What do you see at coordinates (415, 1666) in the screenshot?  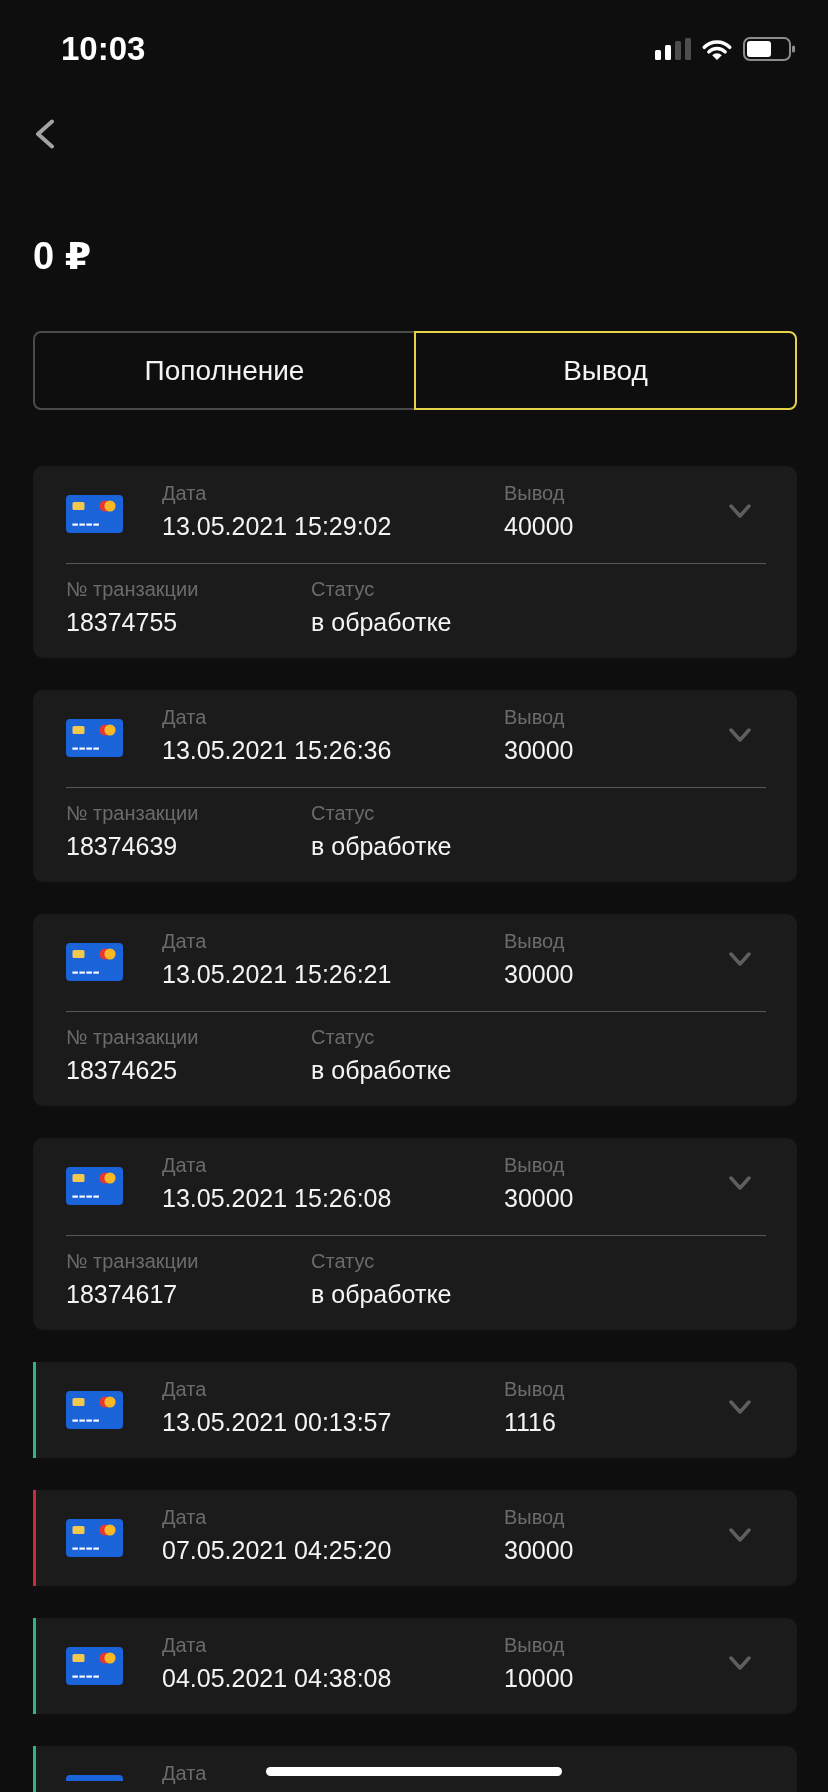 I see `transaction-card: Дата 04.05.2021 04:38:08 Вывод 10000` at bounding box center [415, 1666].